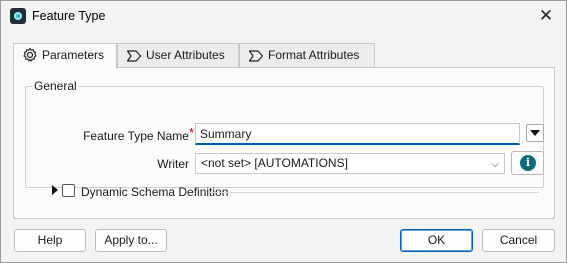 Image resolution: width=567 pixels, height=263 pixels. What do you see at coordinates (55, 86) in the screenshot?
I see `general-legend: General` at bounding box center [55, 86].